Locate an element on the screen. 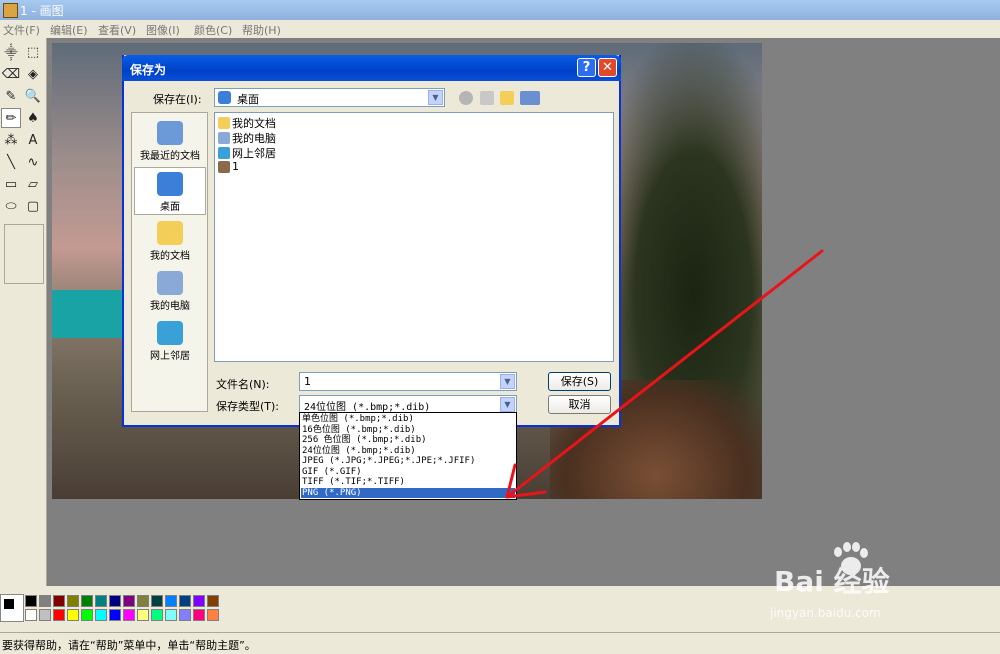 The height and width of the screenshot is (654, 1000). filetype-option: GIF (*.GIF) is located at coordinates (408, 472).